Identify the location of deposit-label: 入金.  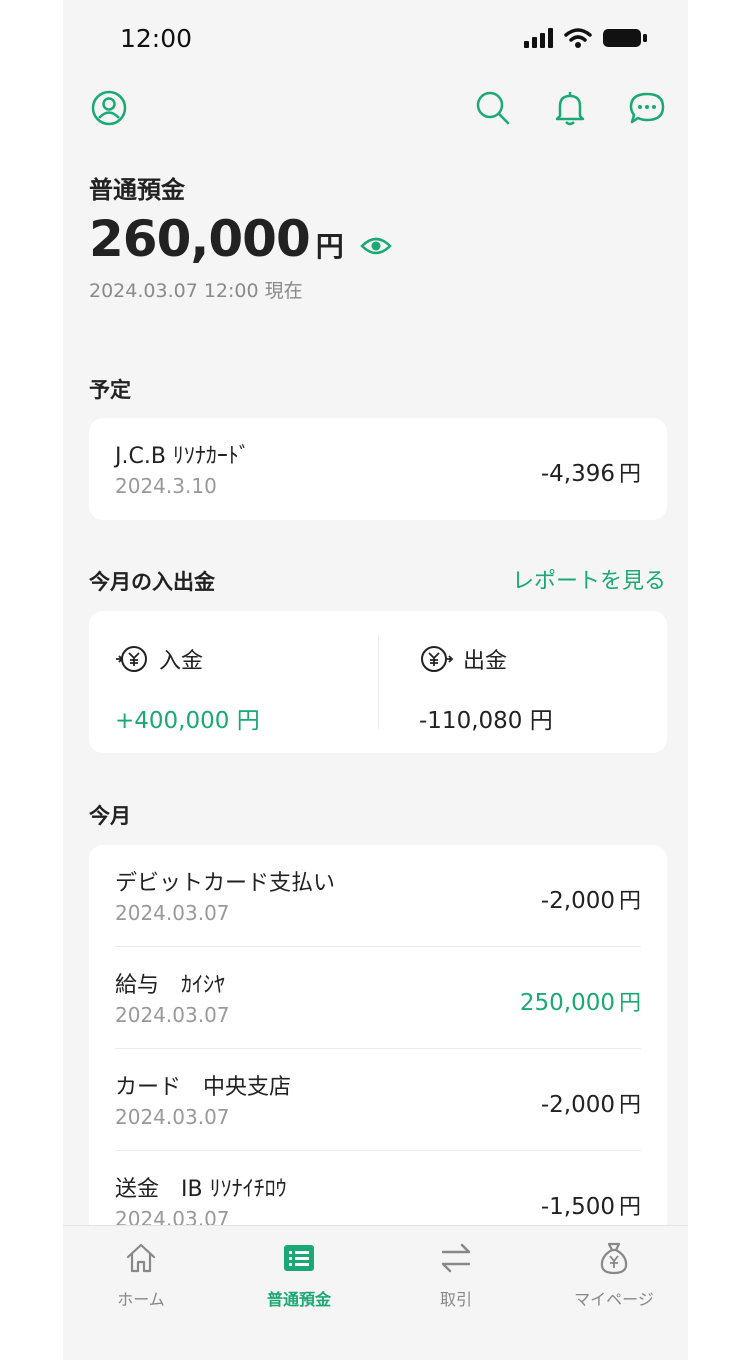
(159, 659).